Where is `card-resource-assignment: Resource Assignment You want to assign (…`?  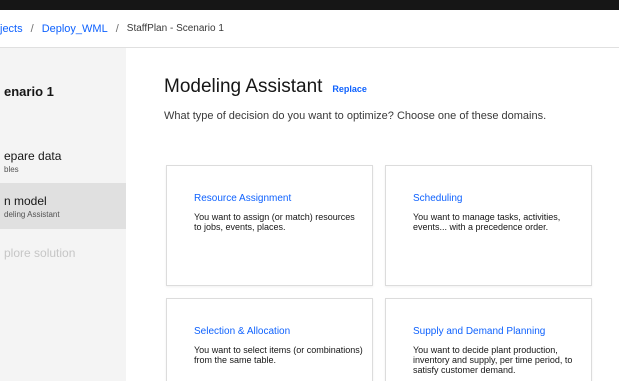
card-resource-assignment: Resource Assignment You want to assign (… is located at coordinates (269, 225).